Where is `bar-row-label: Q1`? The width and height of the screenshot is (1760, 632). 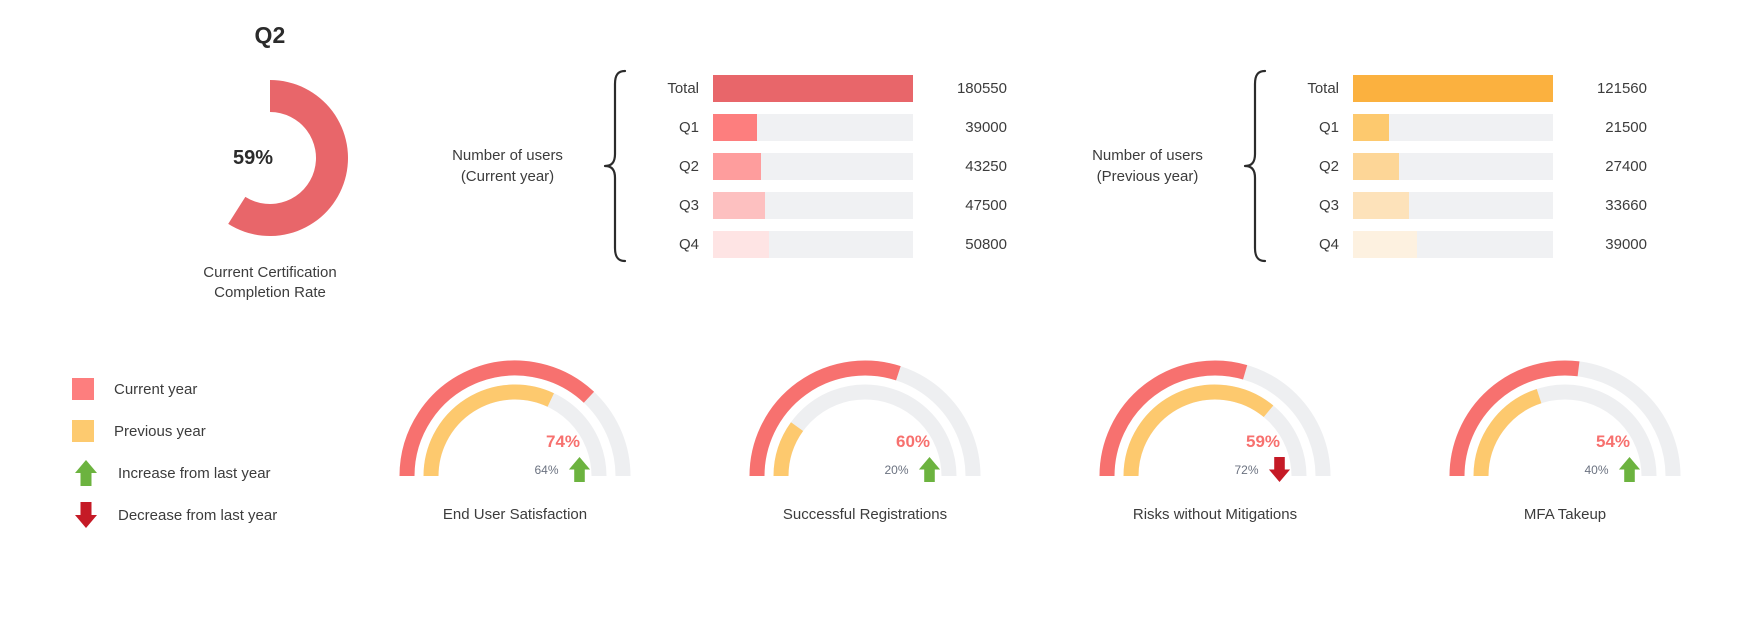 bar-row-label: Q1 is located at coordinates (688, 127).